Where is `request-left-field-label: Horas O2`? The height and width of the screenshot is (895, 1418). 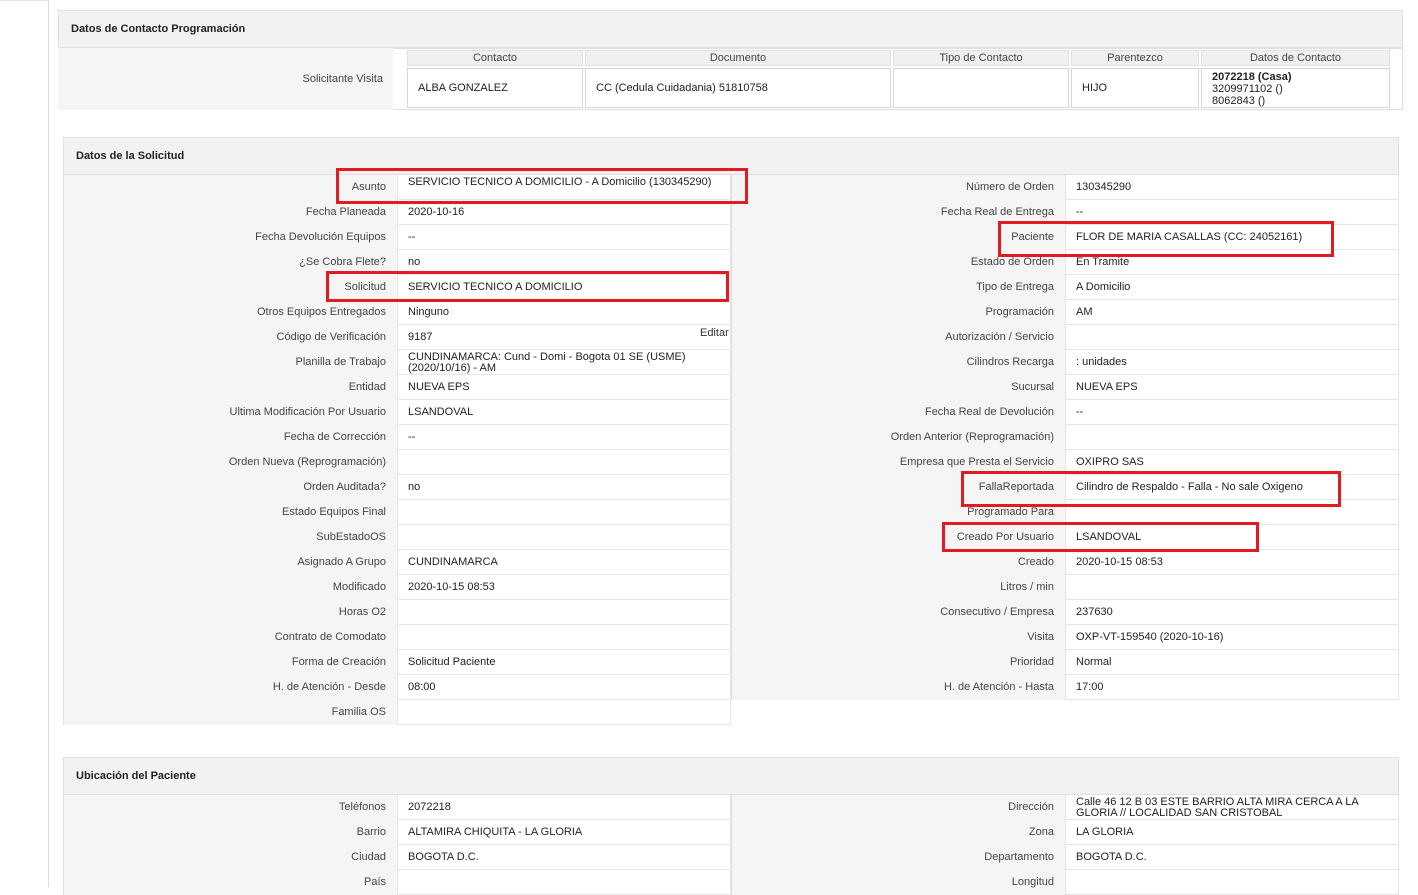
request-left-field-label: Horas O2 is located at coordinates (230, 612).